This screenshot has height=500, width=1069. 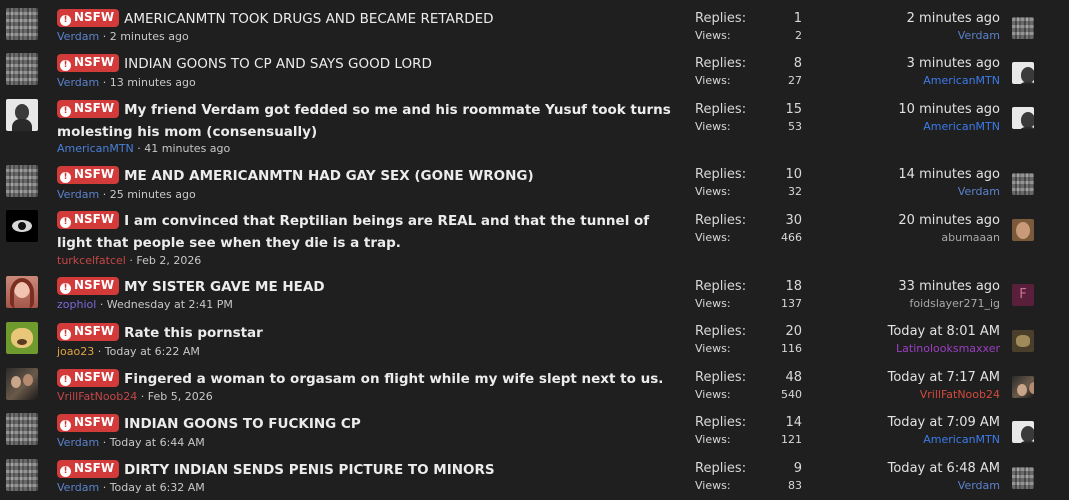 I want to click on thread-author: turkcelfatcel, so click(x=91, y=260).